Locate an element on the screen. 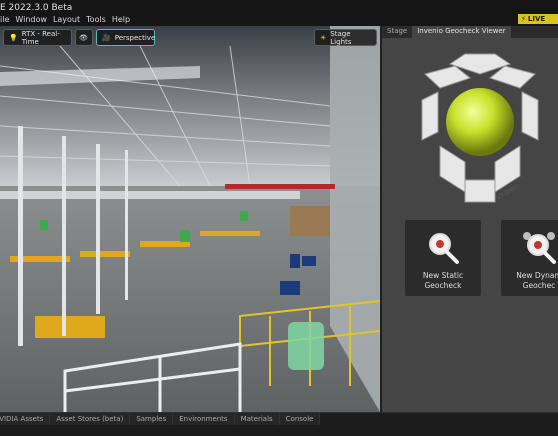 This screenshot has width=558, height=436. tab-materials: Materials is located at coordinates (257, 419).